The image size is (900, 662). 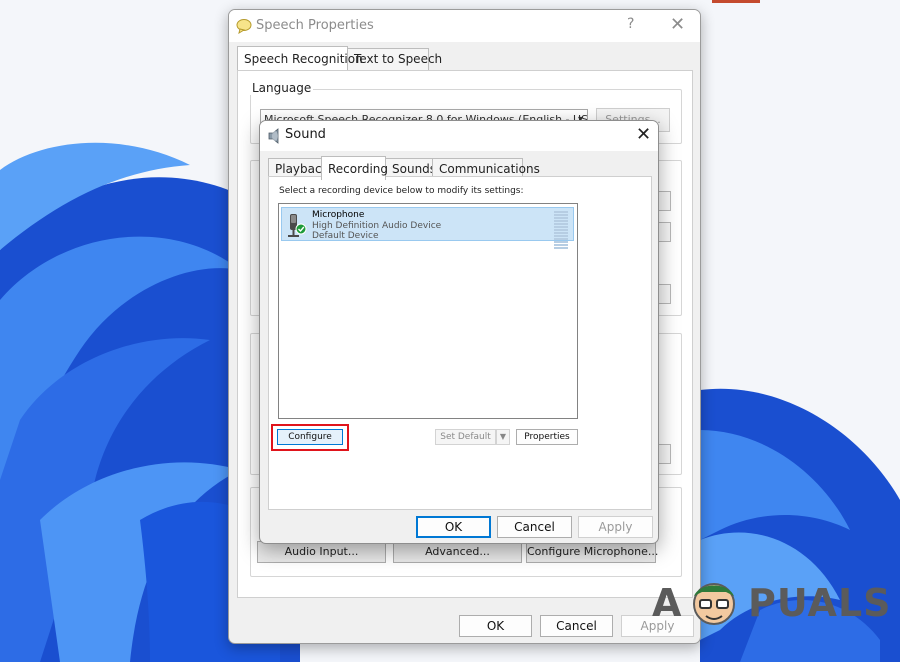 What do you see at coordinates (643, 134) in the screenshot?
I see `sound-close-button: ✕` at bounding box center [643, 134].